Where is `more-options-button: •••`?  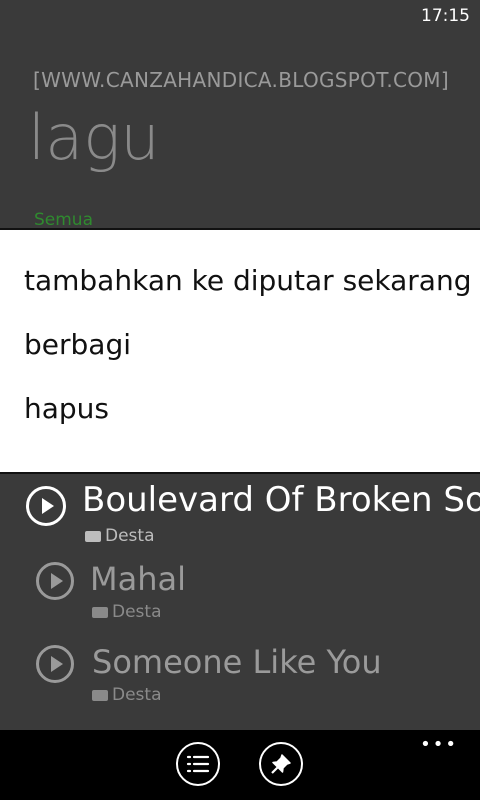
more-options-button: ••• is located at coordinates (439, 744).